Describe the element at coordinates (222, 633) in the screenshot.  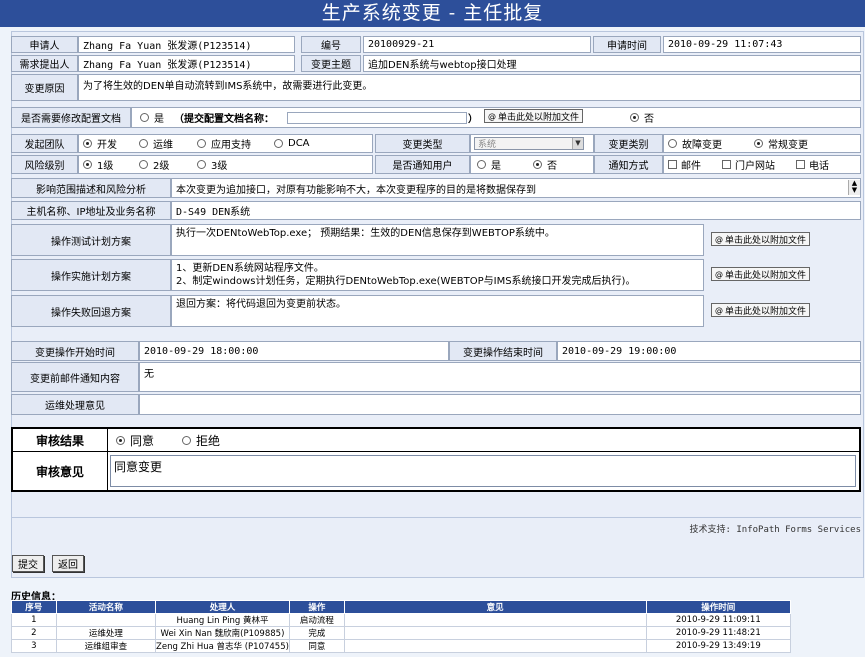
I see `cell-handler: Wei Xin Nan 魏欣南(P109885)` at that location.